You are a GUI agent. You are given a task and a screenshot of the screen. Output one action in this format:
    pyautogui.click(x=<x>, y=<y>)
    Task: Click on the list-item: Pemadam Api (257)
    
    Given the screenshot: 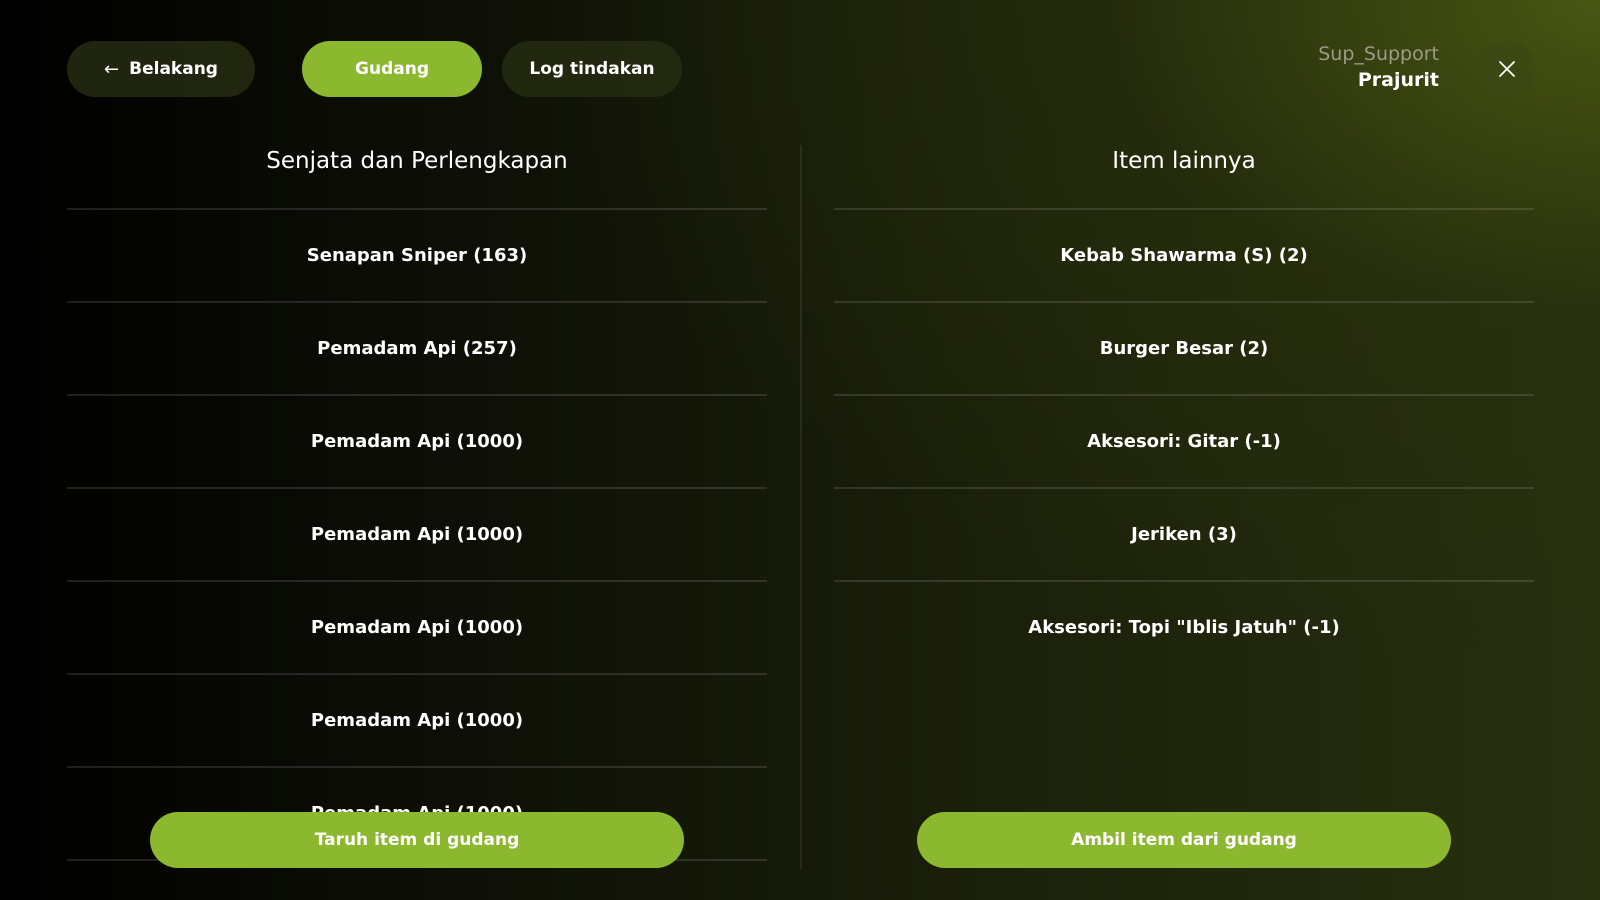 What is the action you would take?
    pyautogui.click(x=417, y=349)
    